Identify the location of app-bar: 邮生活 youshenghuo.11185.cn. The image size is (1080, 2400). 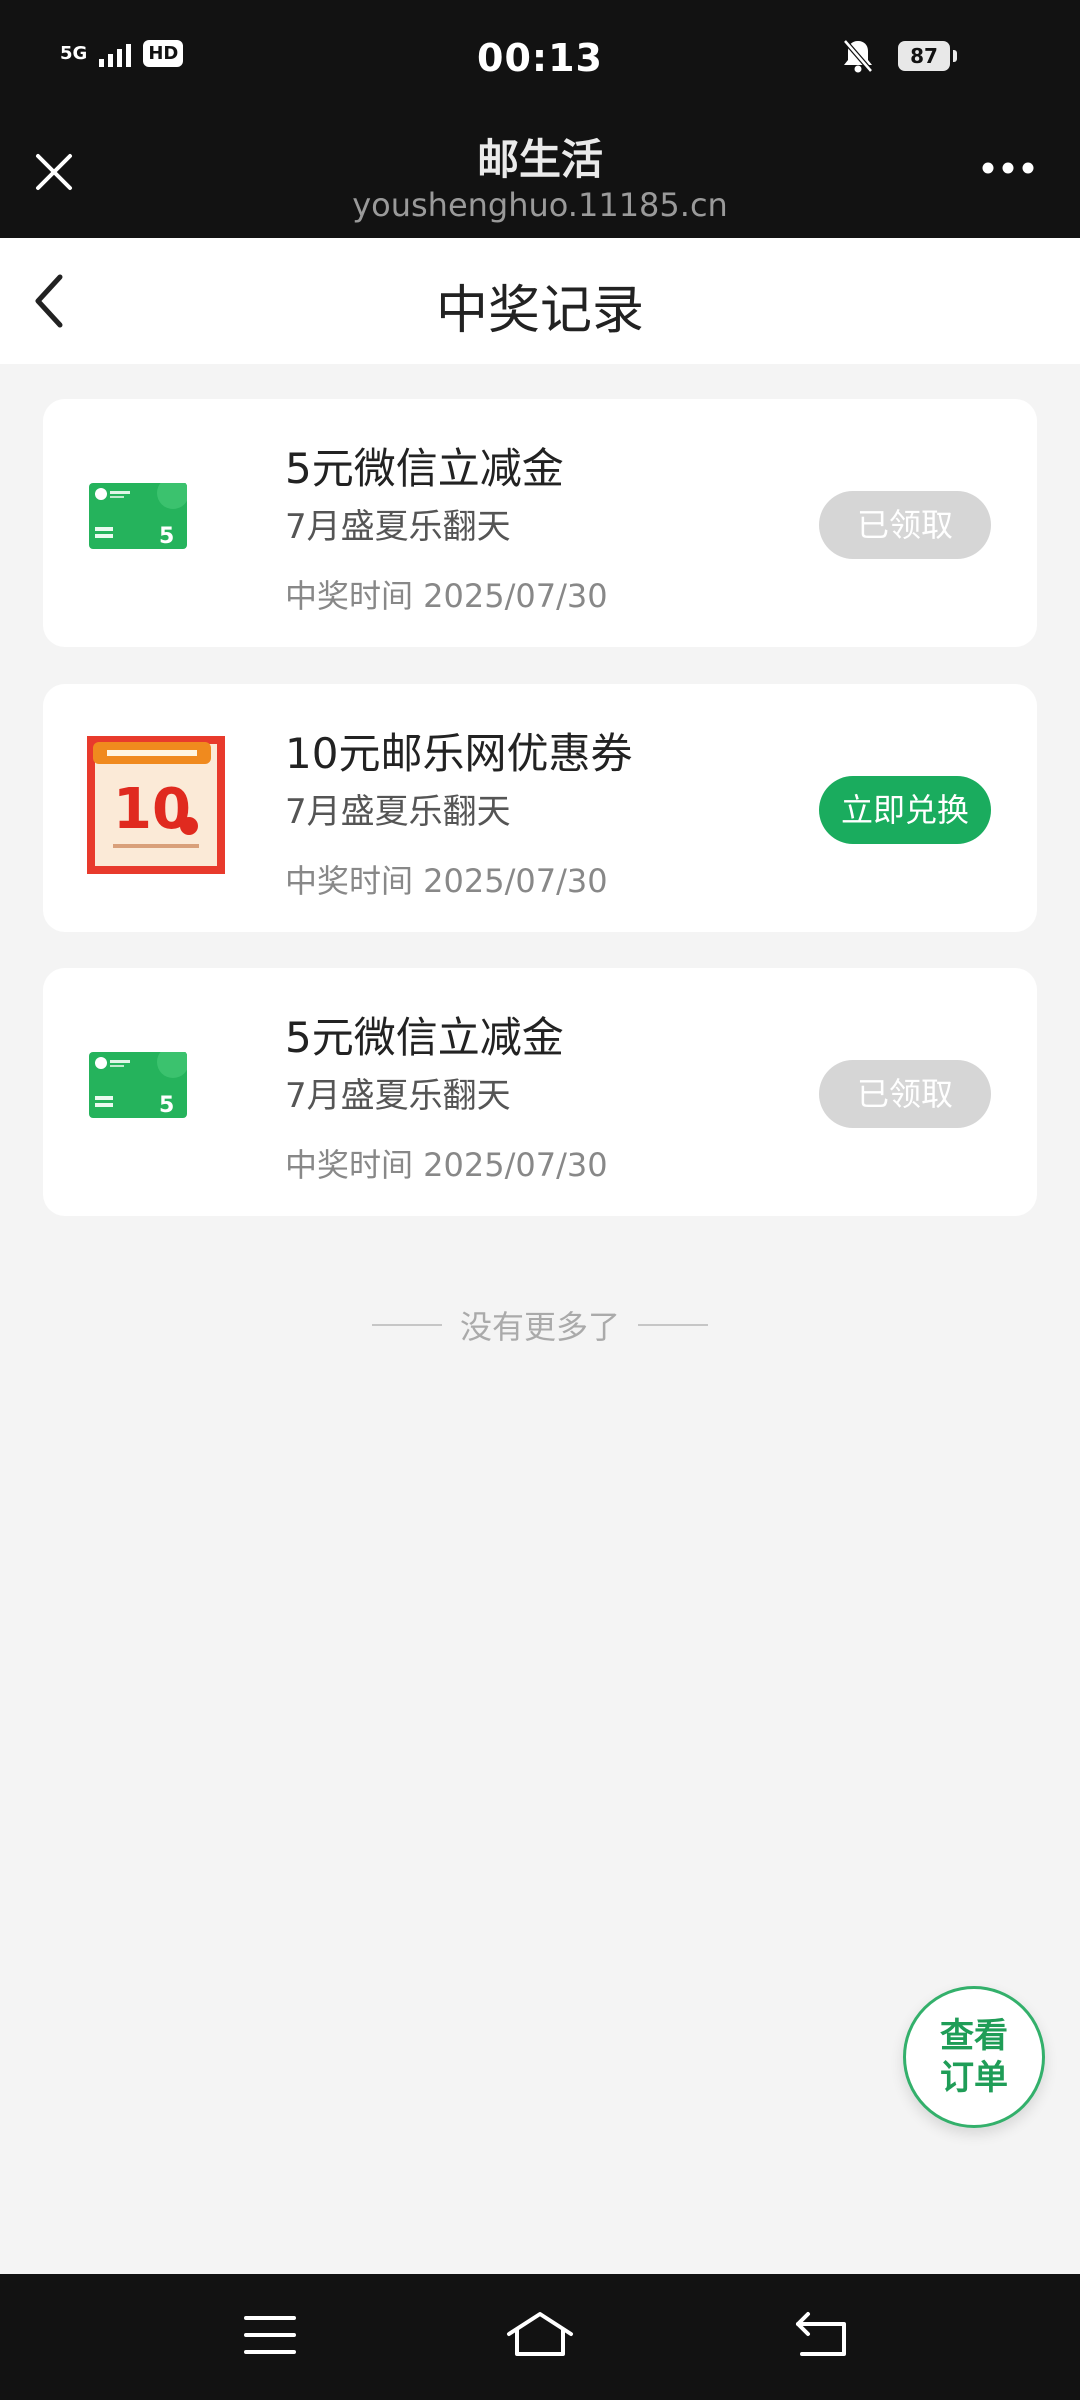
(540, 179).